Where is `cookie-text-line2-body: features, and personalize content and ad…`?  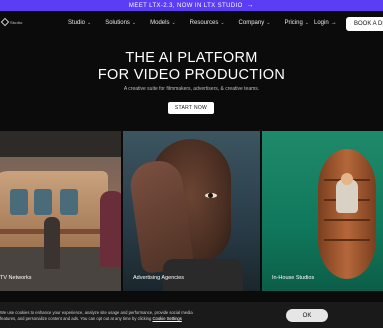
cookie-text-line2-body: features, and personalize content and ad… is located at coordinates (76, 318).